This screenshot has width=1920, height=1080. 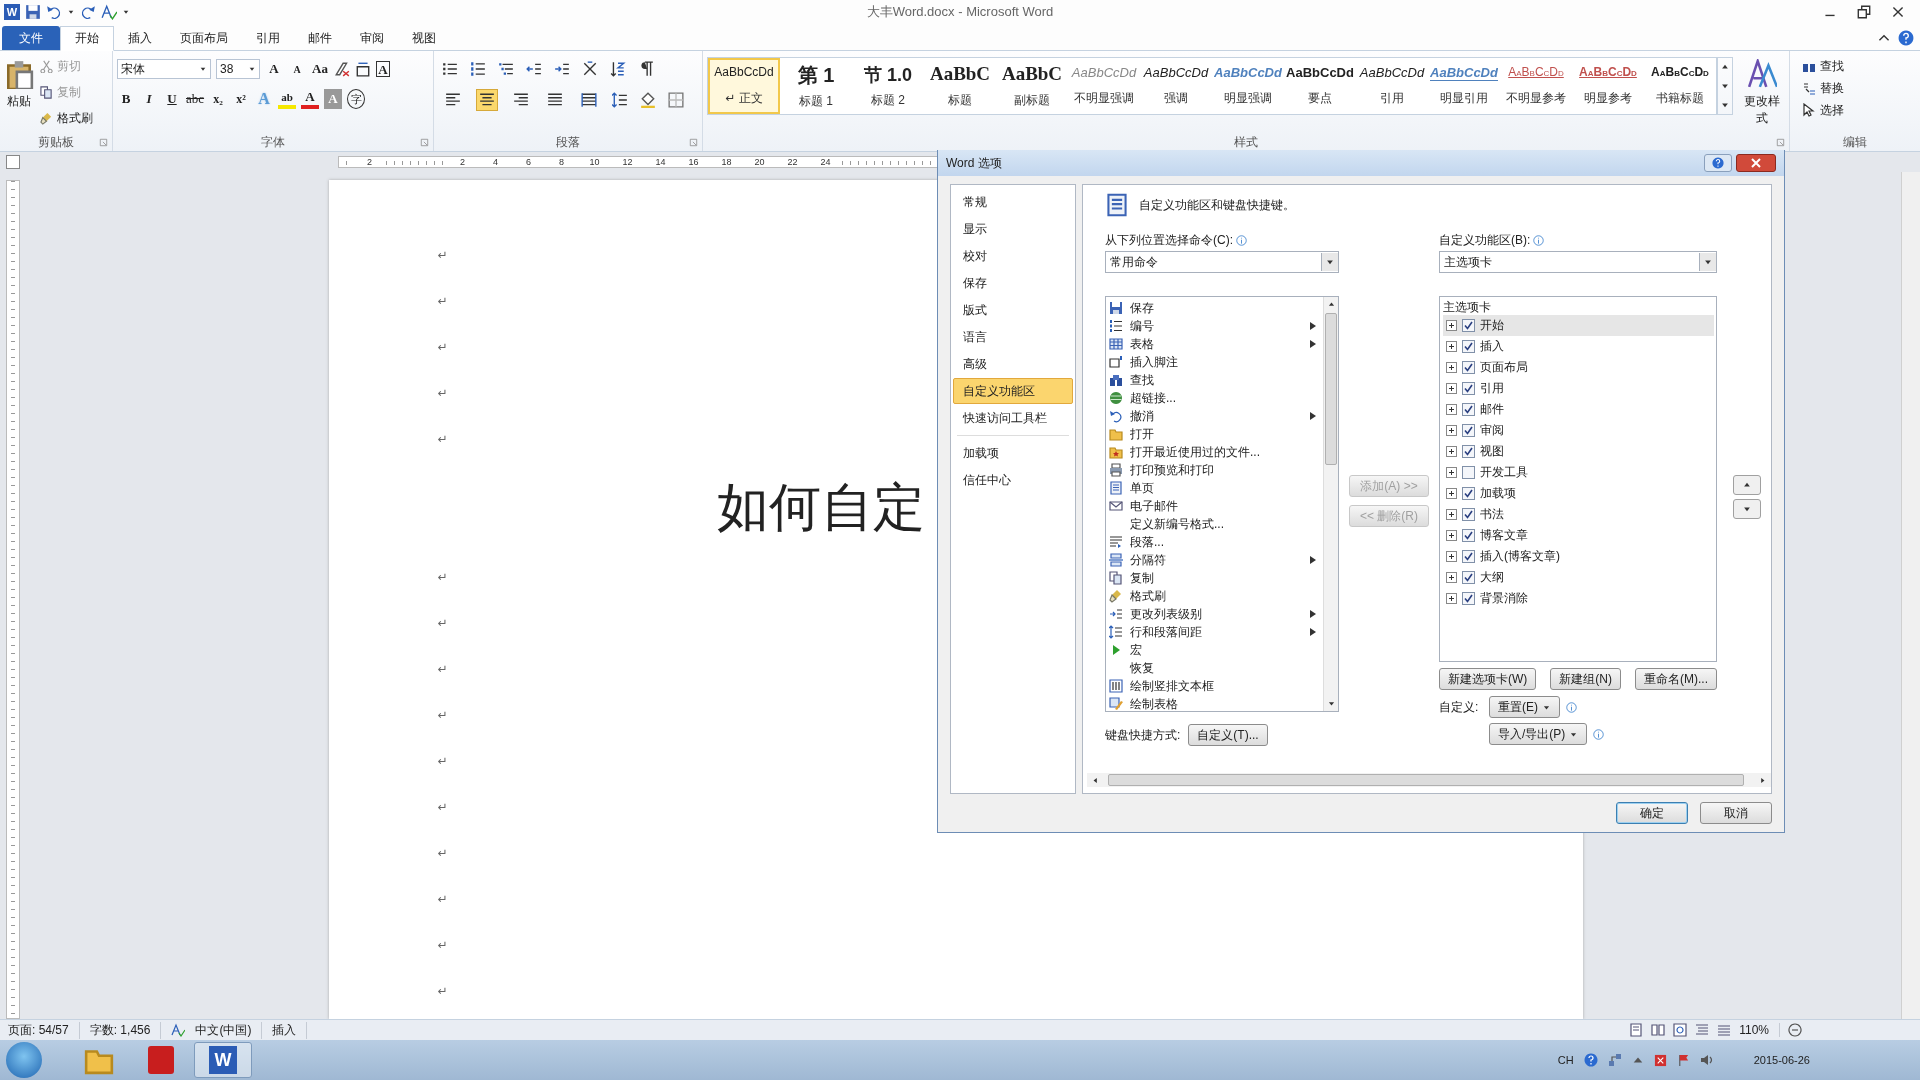 I want to click on command-item: 单页, so click(x=1215, y=488).